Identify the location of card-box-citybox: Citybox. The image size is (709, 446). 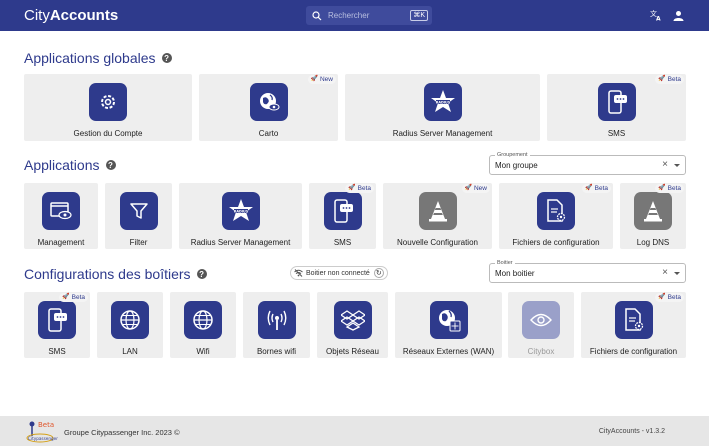
(541, 325).